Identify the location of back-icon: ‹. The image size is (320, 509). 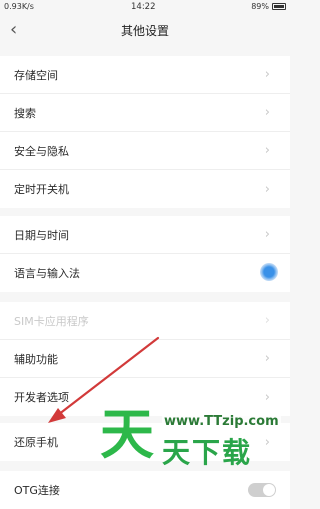
(13, 30).